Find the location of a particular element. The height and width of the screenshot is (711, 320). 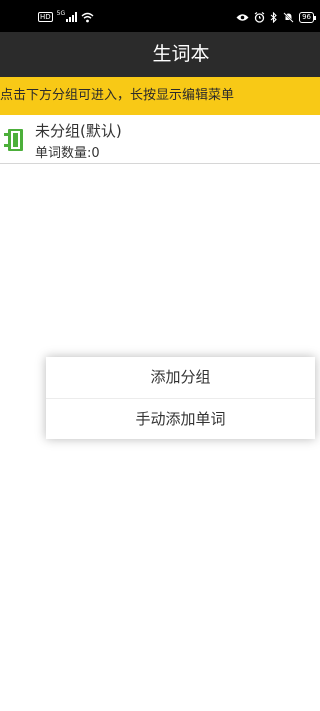

bluetooth-icon is located at coordinates (273, 17).